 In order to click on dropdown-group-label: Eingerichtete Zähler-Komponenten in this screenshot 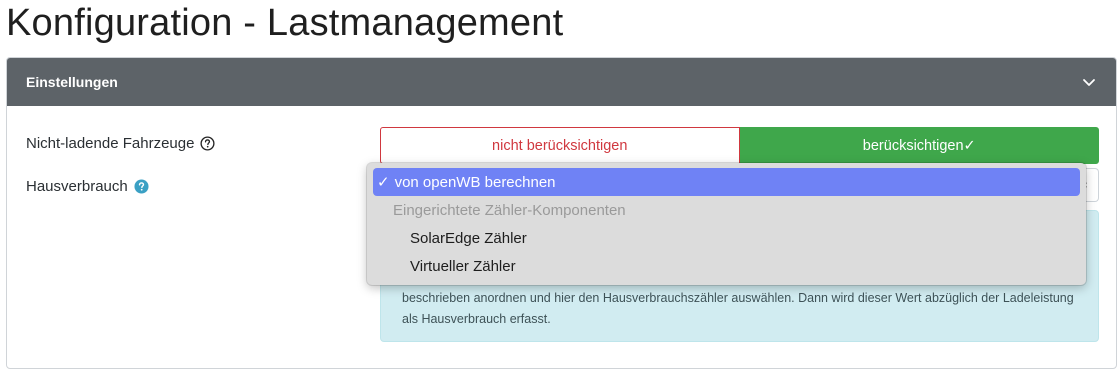, I will do `click(509, 210)`.